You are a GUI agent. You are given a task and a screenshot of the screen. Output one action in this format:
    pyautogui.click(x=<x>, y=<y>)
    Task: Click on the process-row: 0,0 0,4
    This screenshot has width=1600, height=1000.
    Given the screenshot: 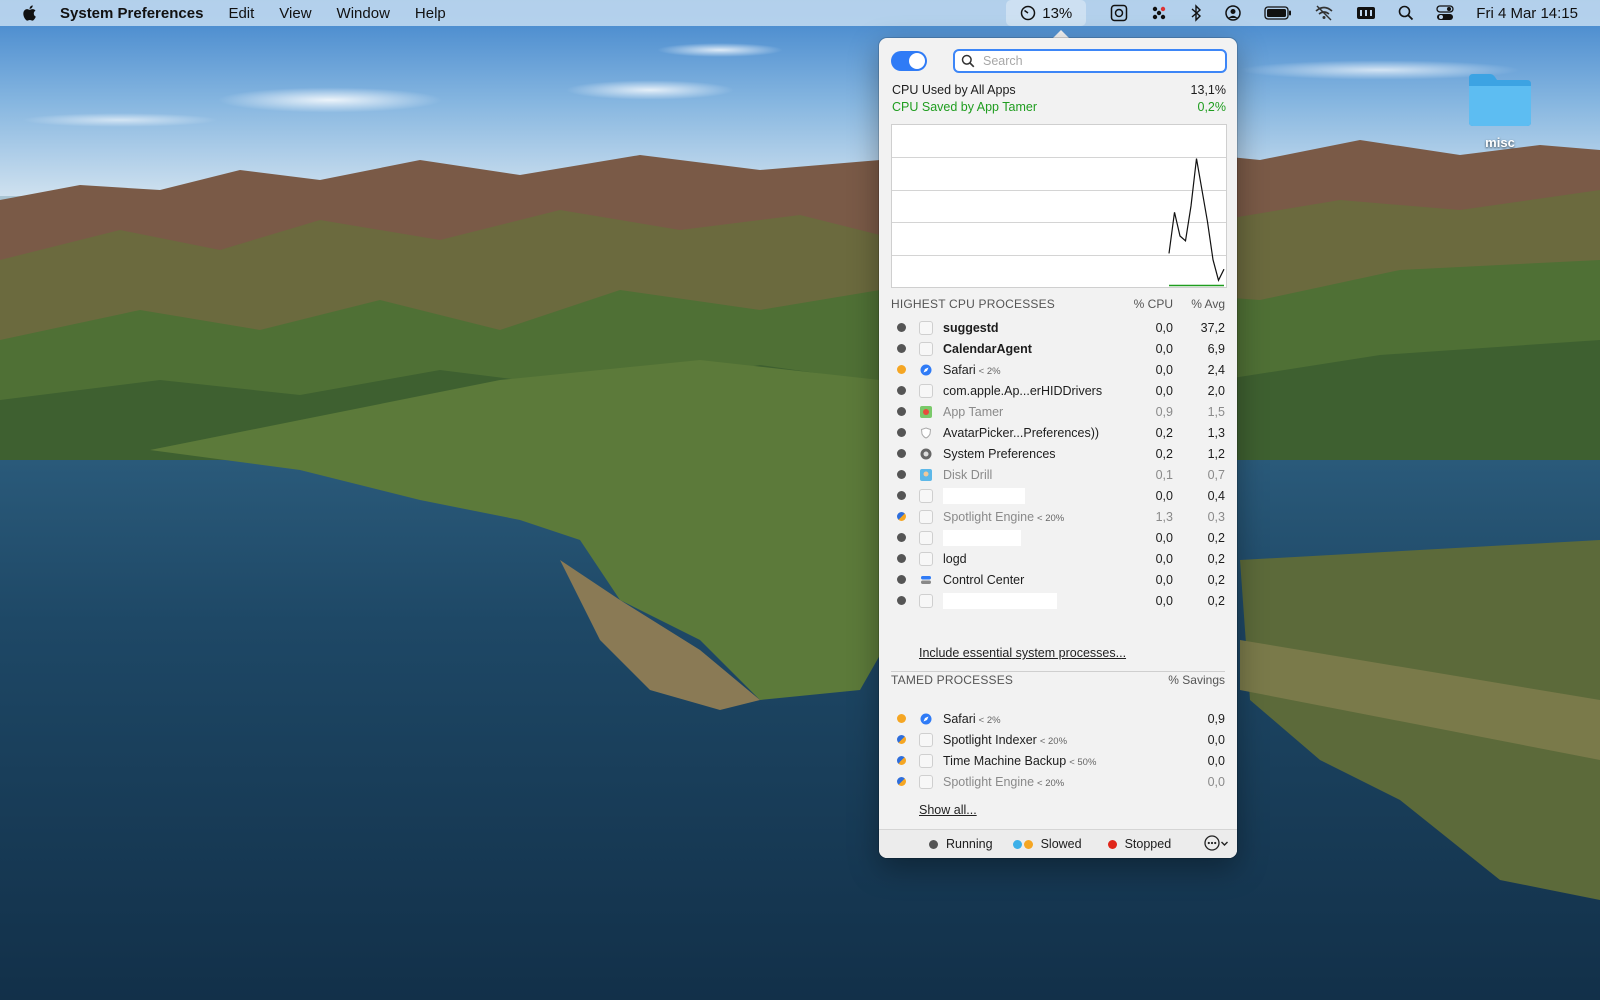 What is the action you would take?
    pyautogui.click(x=1058, y=495)
    